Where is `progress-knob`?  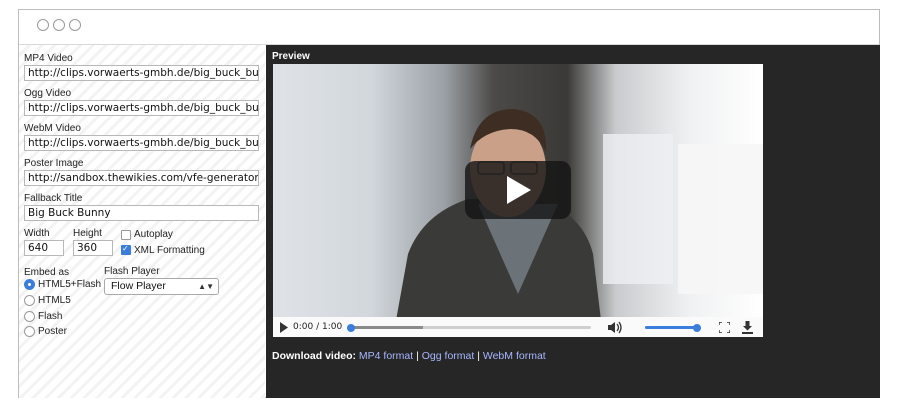
progress-knob is located at coordinates (351, 327).